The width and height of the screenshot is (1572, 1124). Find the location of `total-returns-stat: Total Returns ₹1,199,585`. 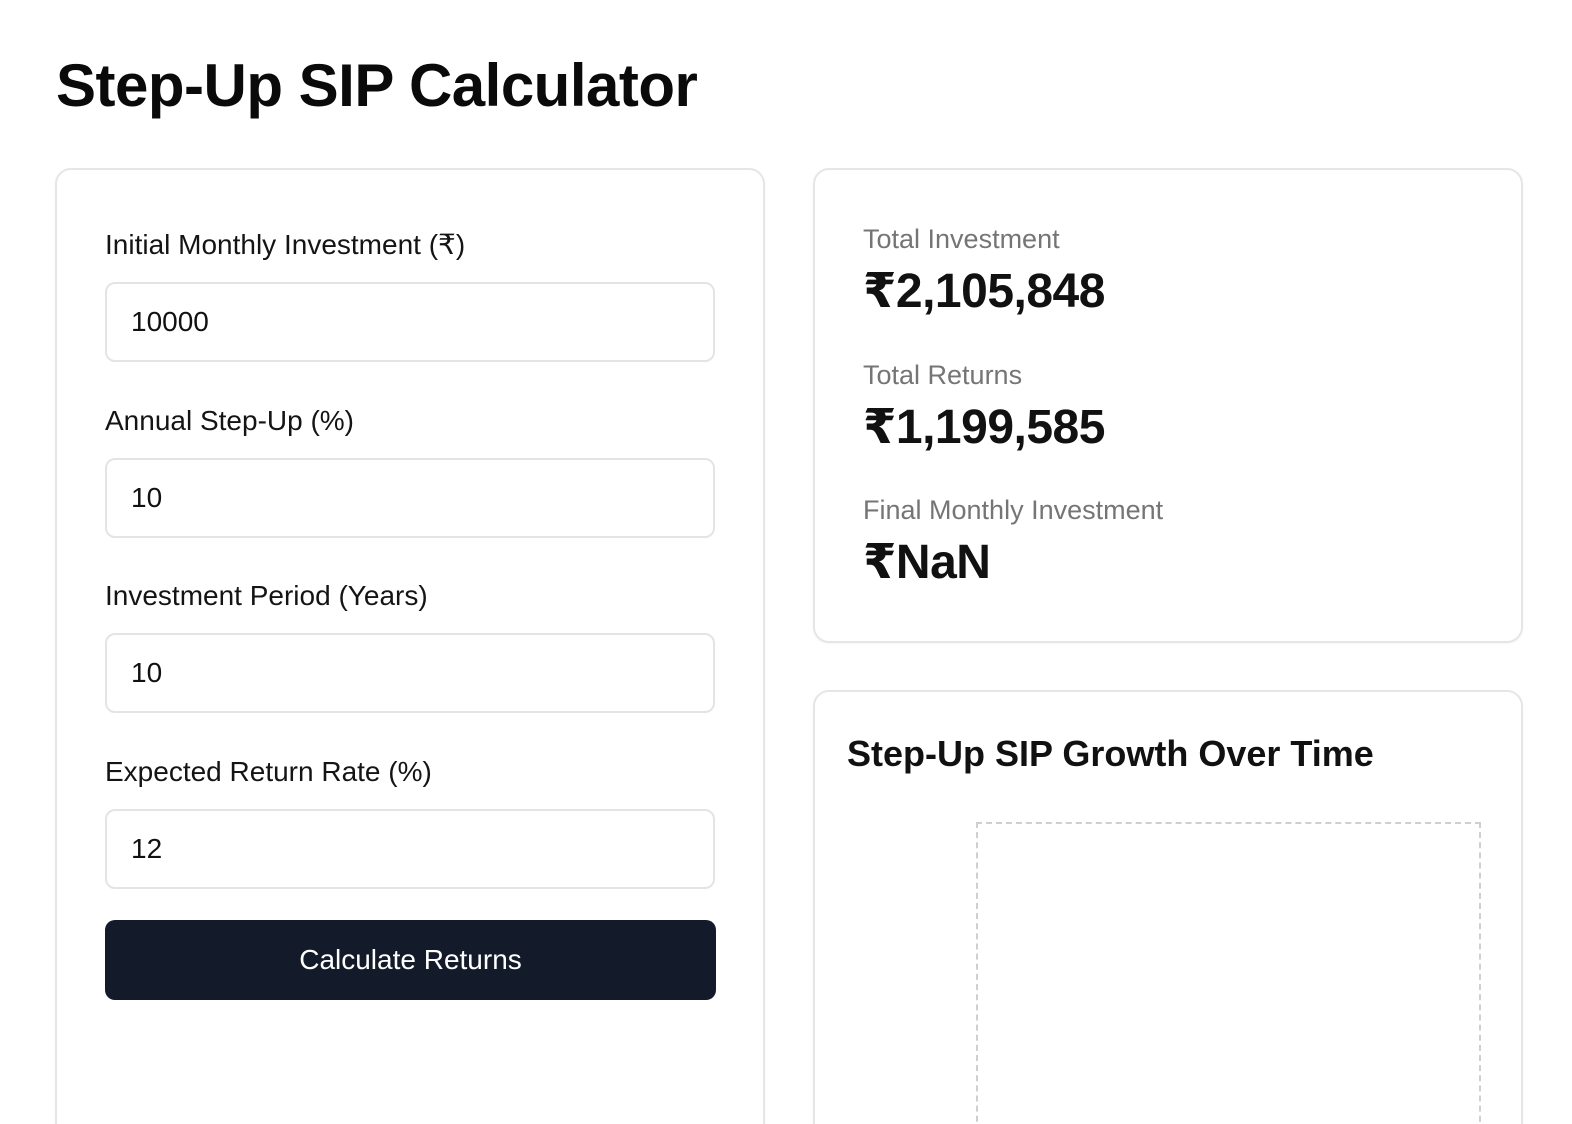

total-returns-stat: Total Returns ₹1,199,585 is located at coordinates (984, 407).